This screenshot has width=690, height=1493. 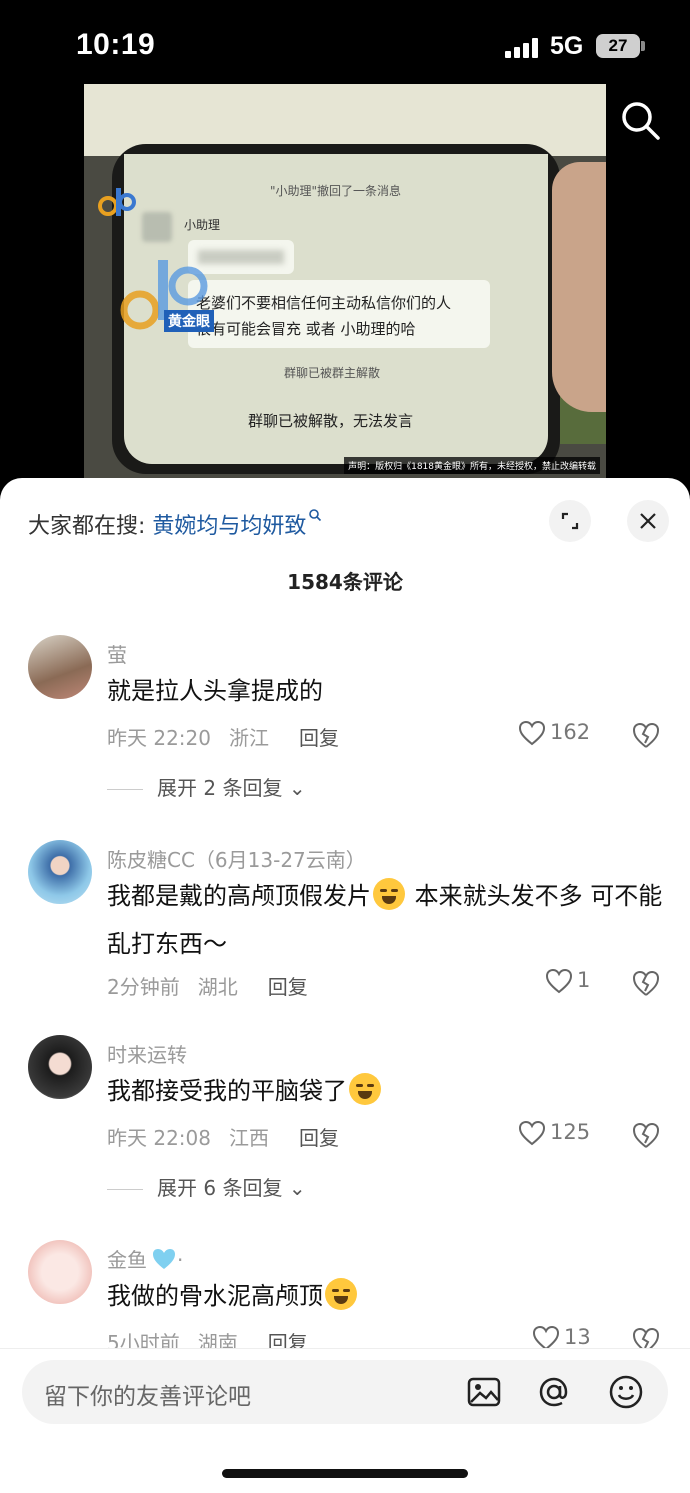 I want to click on blue-heart-icon, so click(x=164, y=1259).